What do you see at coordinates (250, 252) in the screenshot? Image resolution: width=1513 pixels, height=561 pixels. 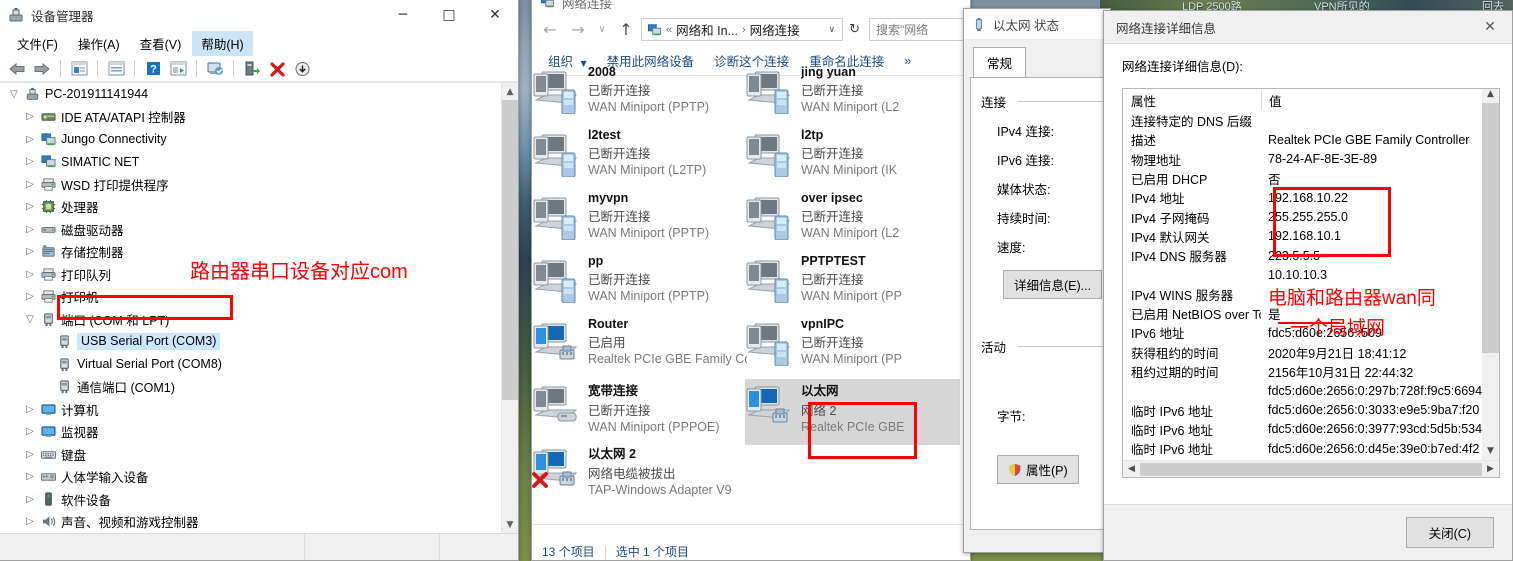 I see `tree-node--: ▷ 存储控制器` at bounding box center [250, 252].